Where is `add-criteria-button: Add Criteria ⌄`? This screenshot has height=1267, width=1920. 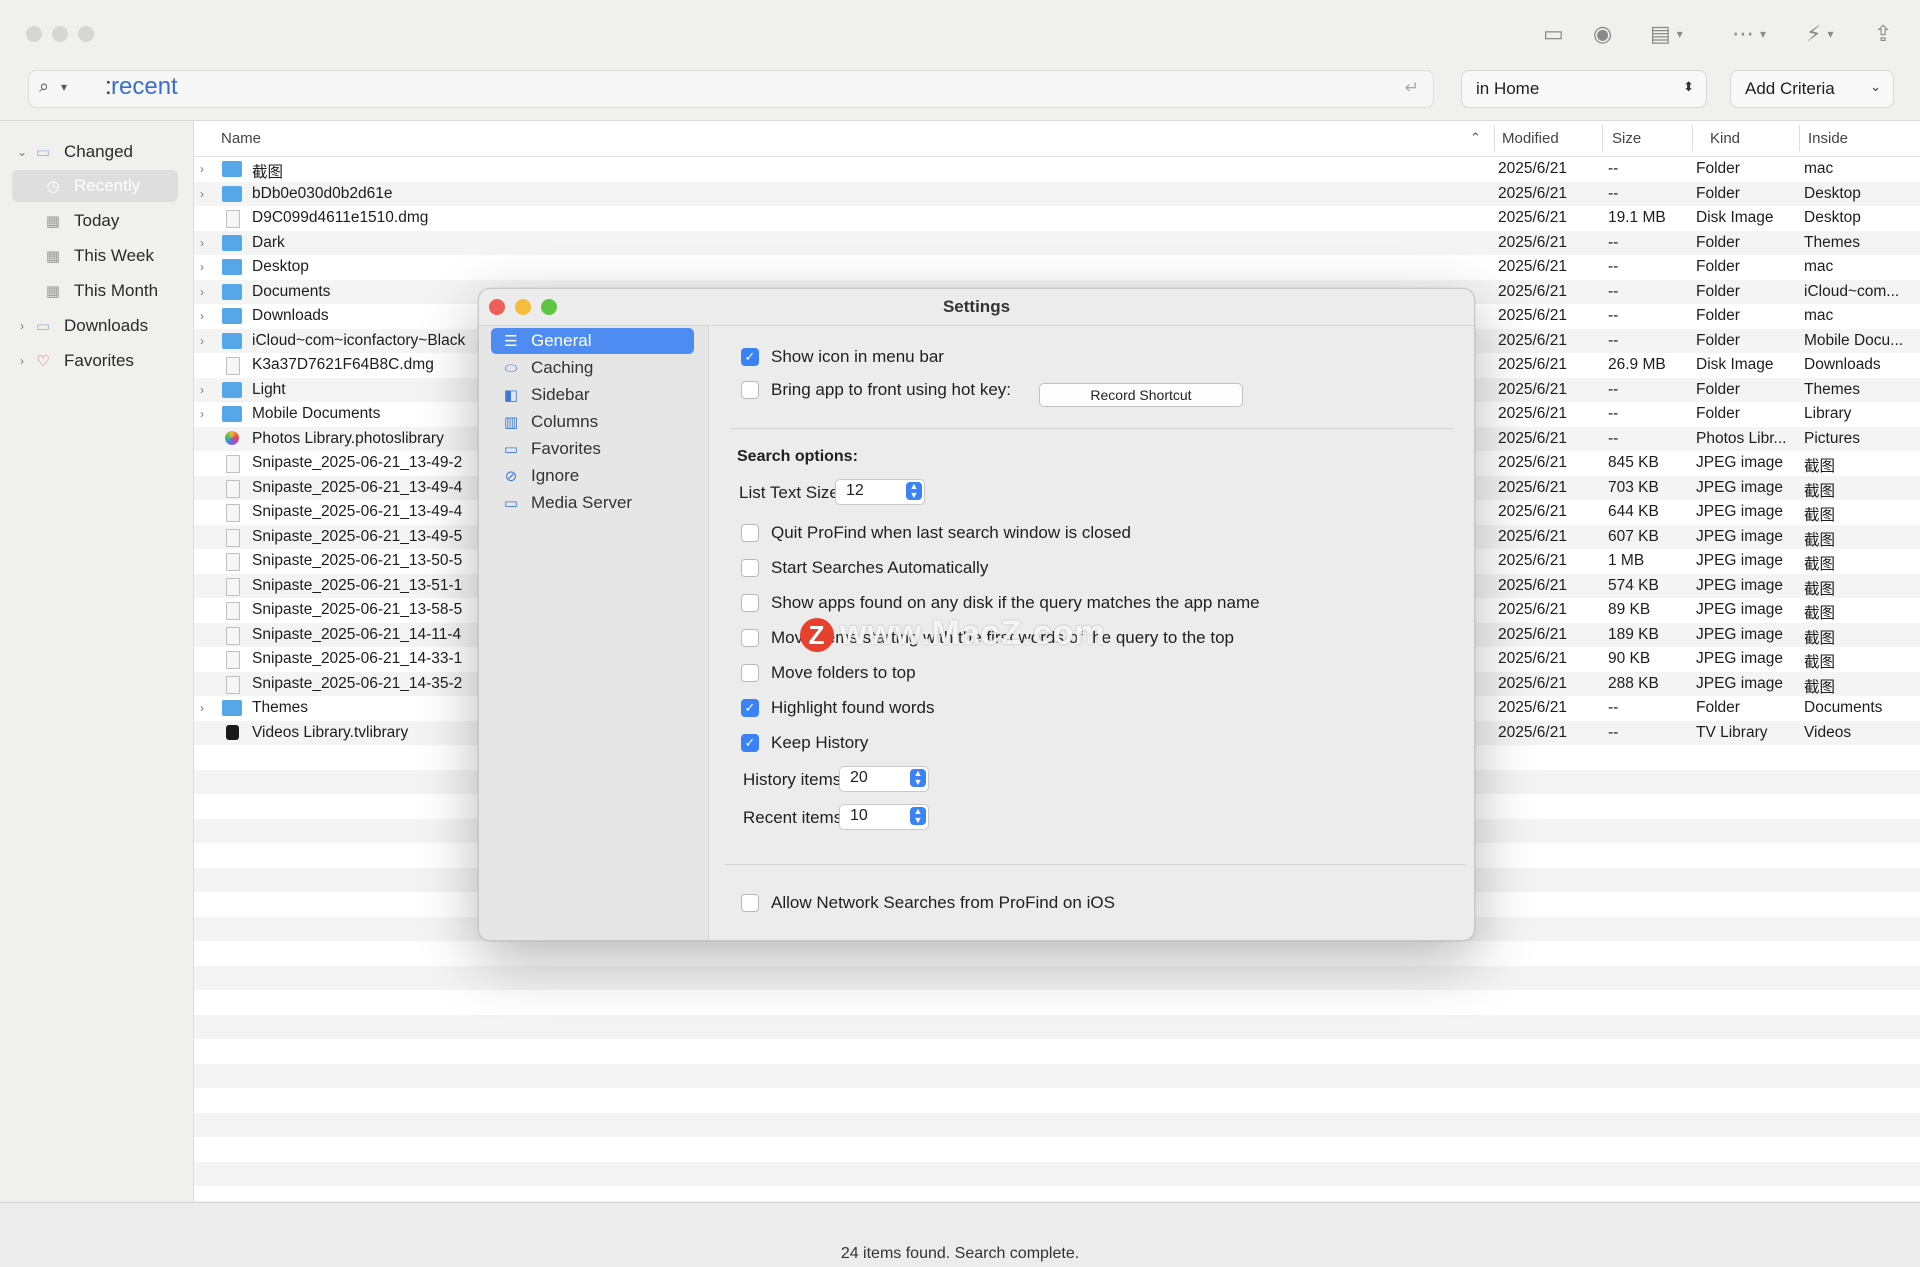
add-criteria-button: Add Criteria ⌄ is located at coordinates (1812, 89).